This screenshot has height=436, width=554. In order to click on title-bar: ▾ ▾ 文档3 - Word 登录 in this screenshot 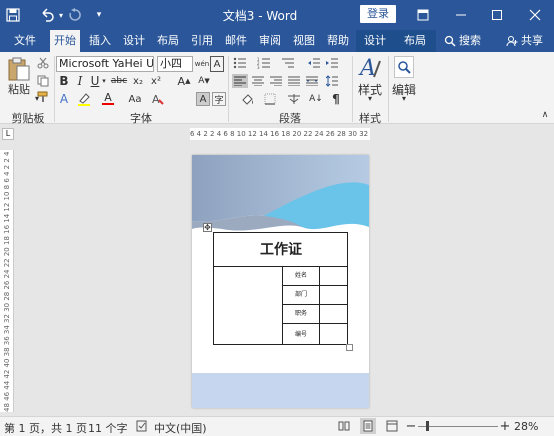, I will do `click(277, 15)`.